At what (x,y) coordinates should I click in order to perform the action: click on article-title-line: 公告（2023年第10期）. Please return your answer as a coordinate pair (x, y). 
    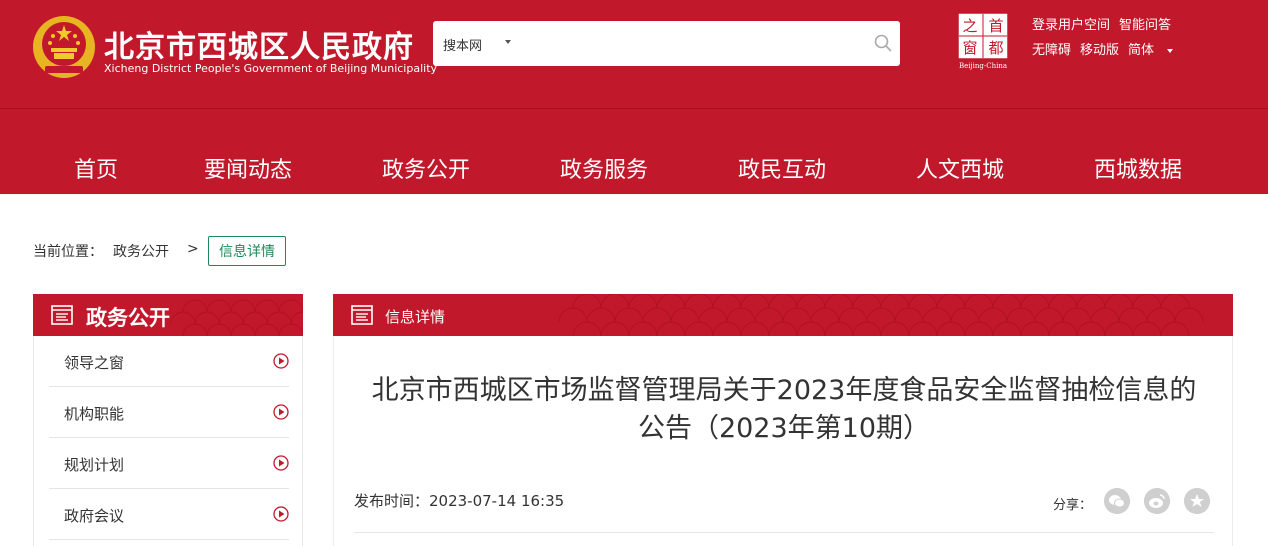
    Looking at the image, I should click on (784, 428).